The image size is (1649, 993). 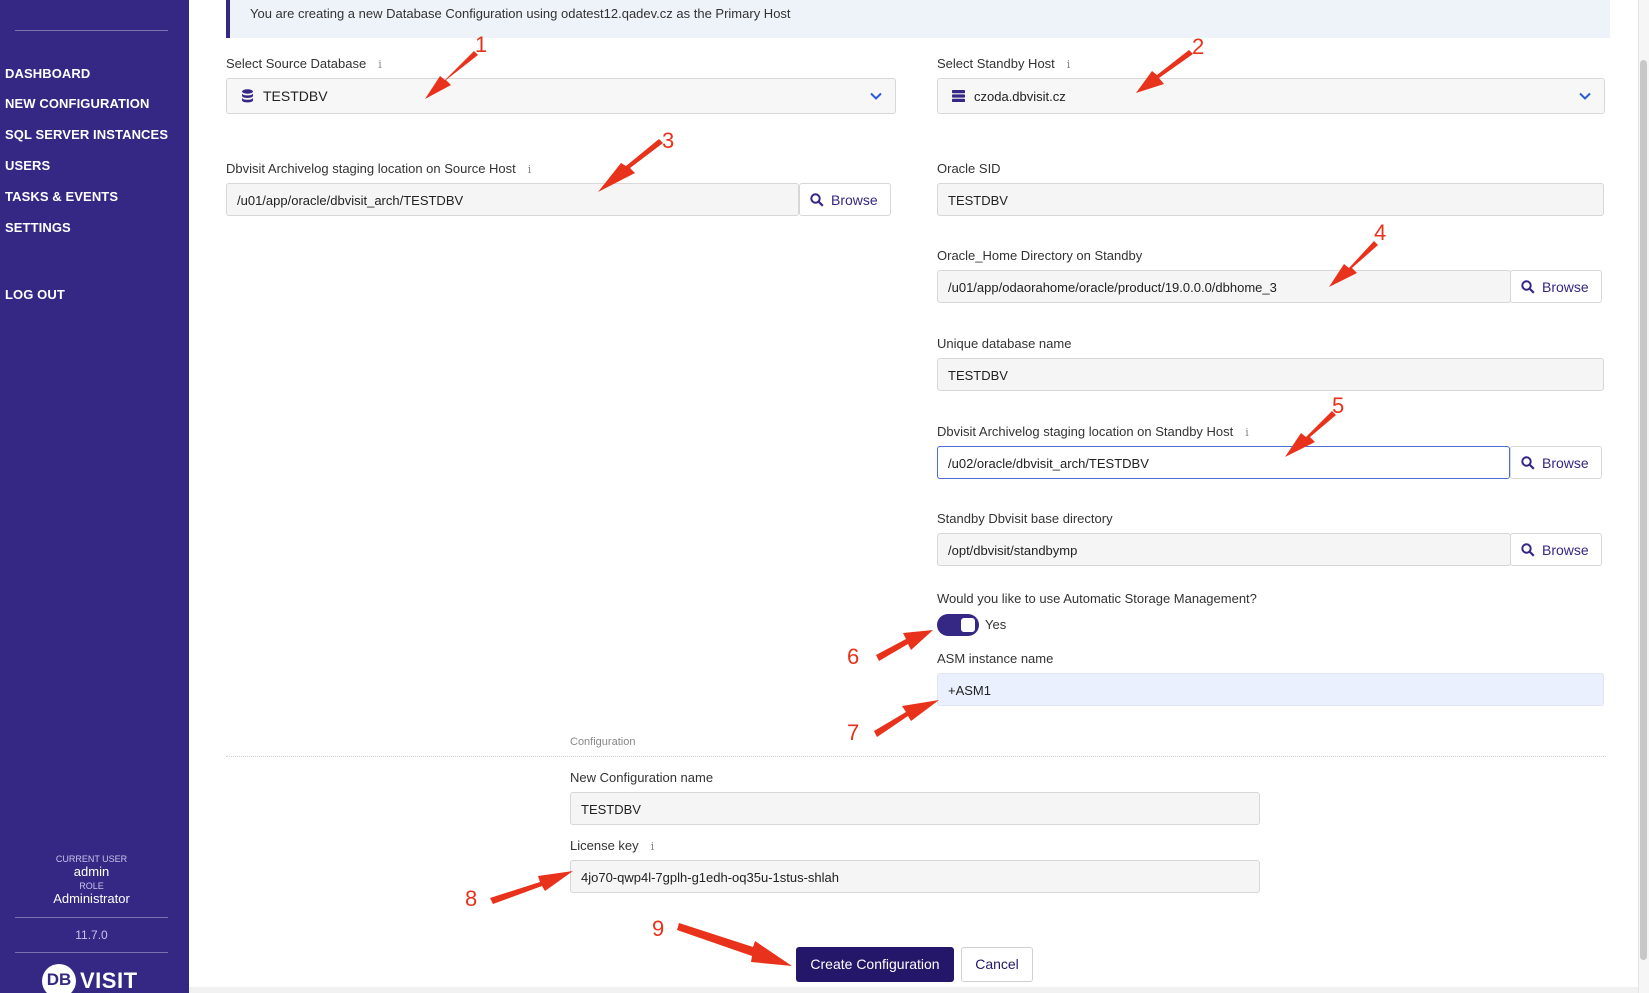 What do you see at coordinates (1198, 46) in the screenshot?
I see `annotation-2: 2` at bounding box center [1198, 46].